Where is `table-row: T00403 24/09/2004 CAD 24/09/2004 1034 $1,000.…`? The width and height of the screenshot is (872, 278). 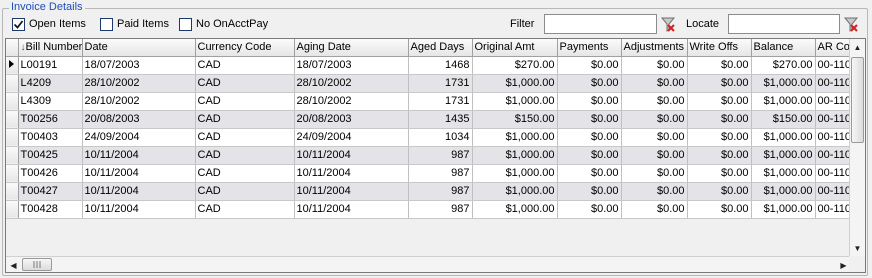
table-row: T00403 24/09/2004 CAD 24/09/2004 1034 $1,000.… is located at coordinates (428, 137).